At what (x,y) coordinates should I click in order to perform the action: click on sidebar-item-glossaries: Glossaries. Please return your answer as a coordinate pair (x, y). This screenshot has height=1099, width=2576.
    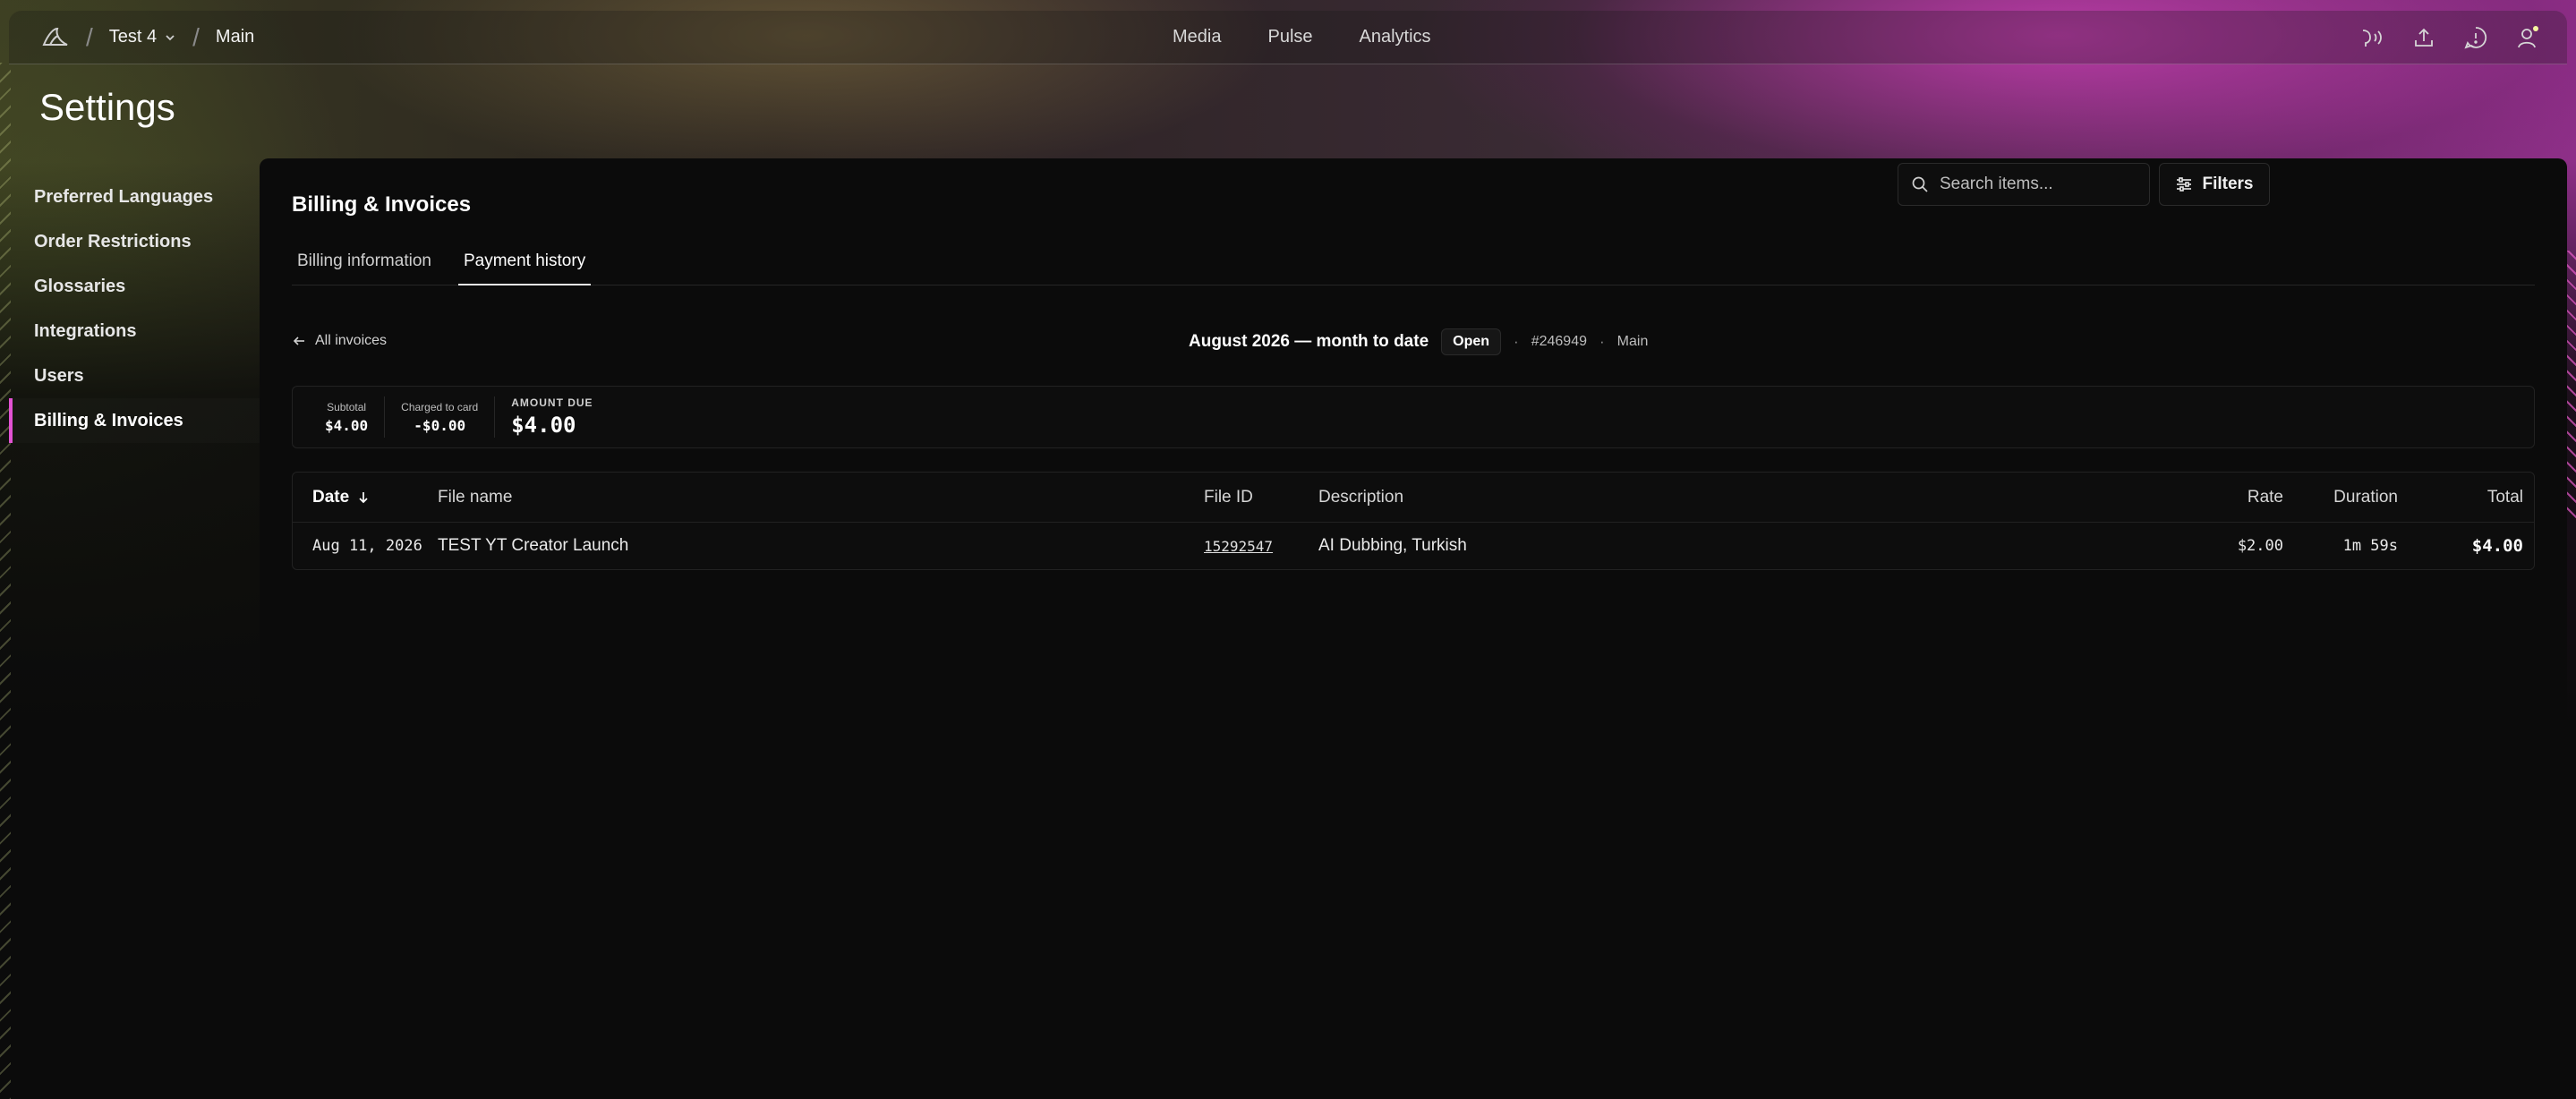
    Looking at the image, I should click on (134, 286).